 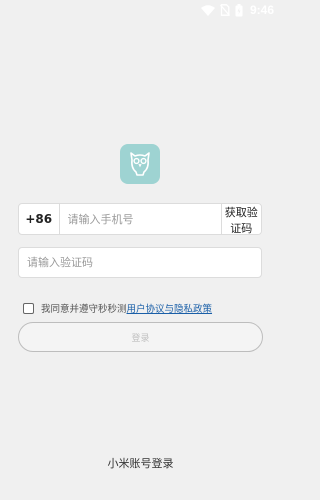 I want to click on wifi-icon, so click(x=207, y=10).